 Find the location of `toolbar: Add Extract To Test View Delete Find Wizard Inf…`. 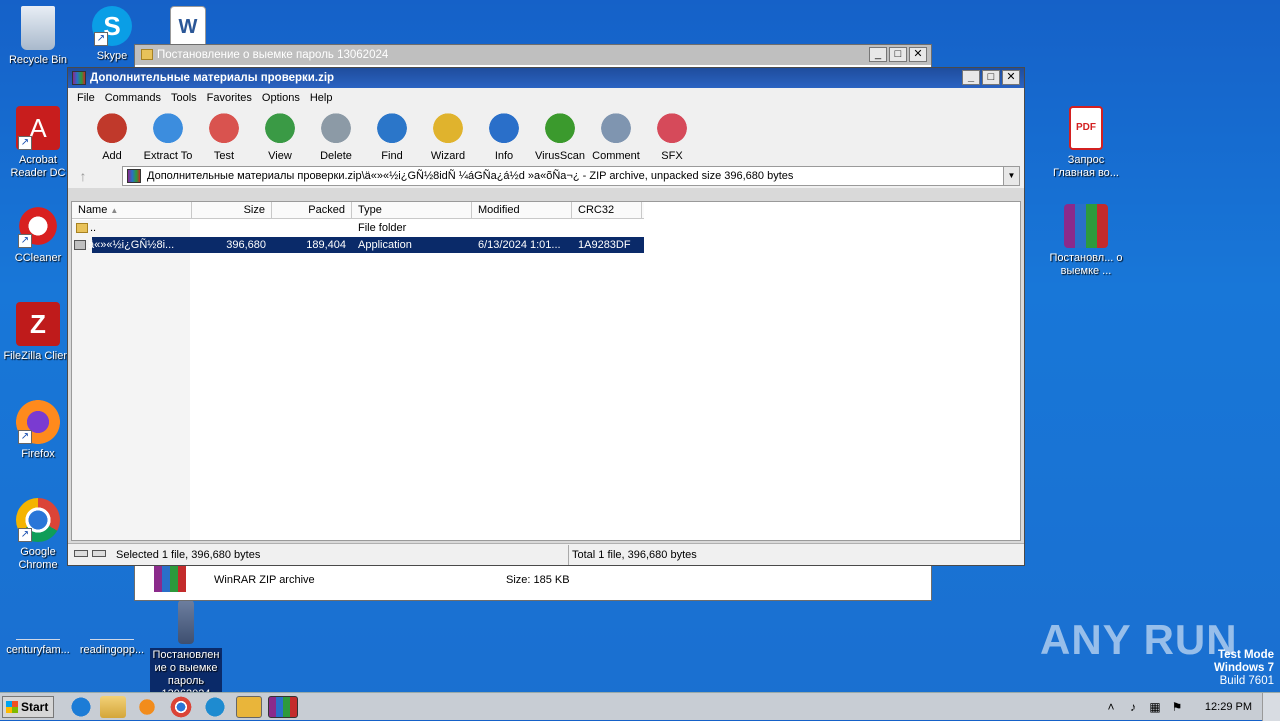

toolbar: Add Extract To Test View Delete Find Wizard Inf… is located at coordinates (546, 136).